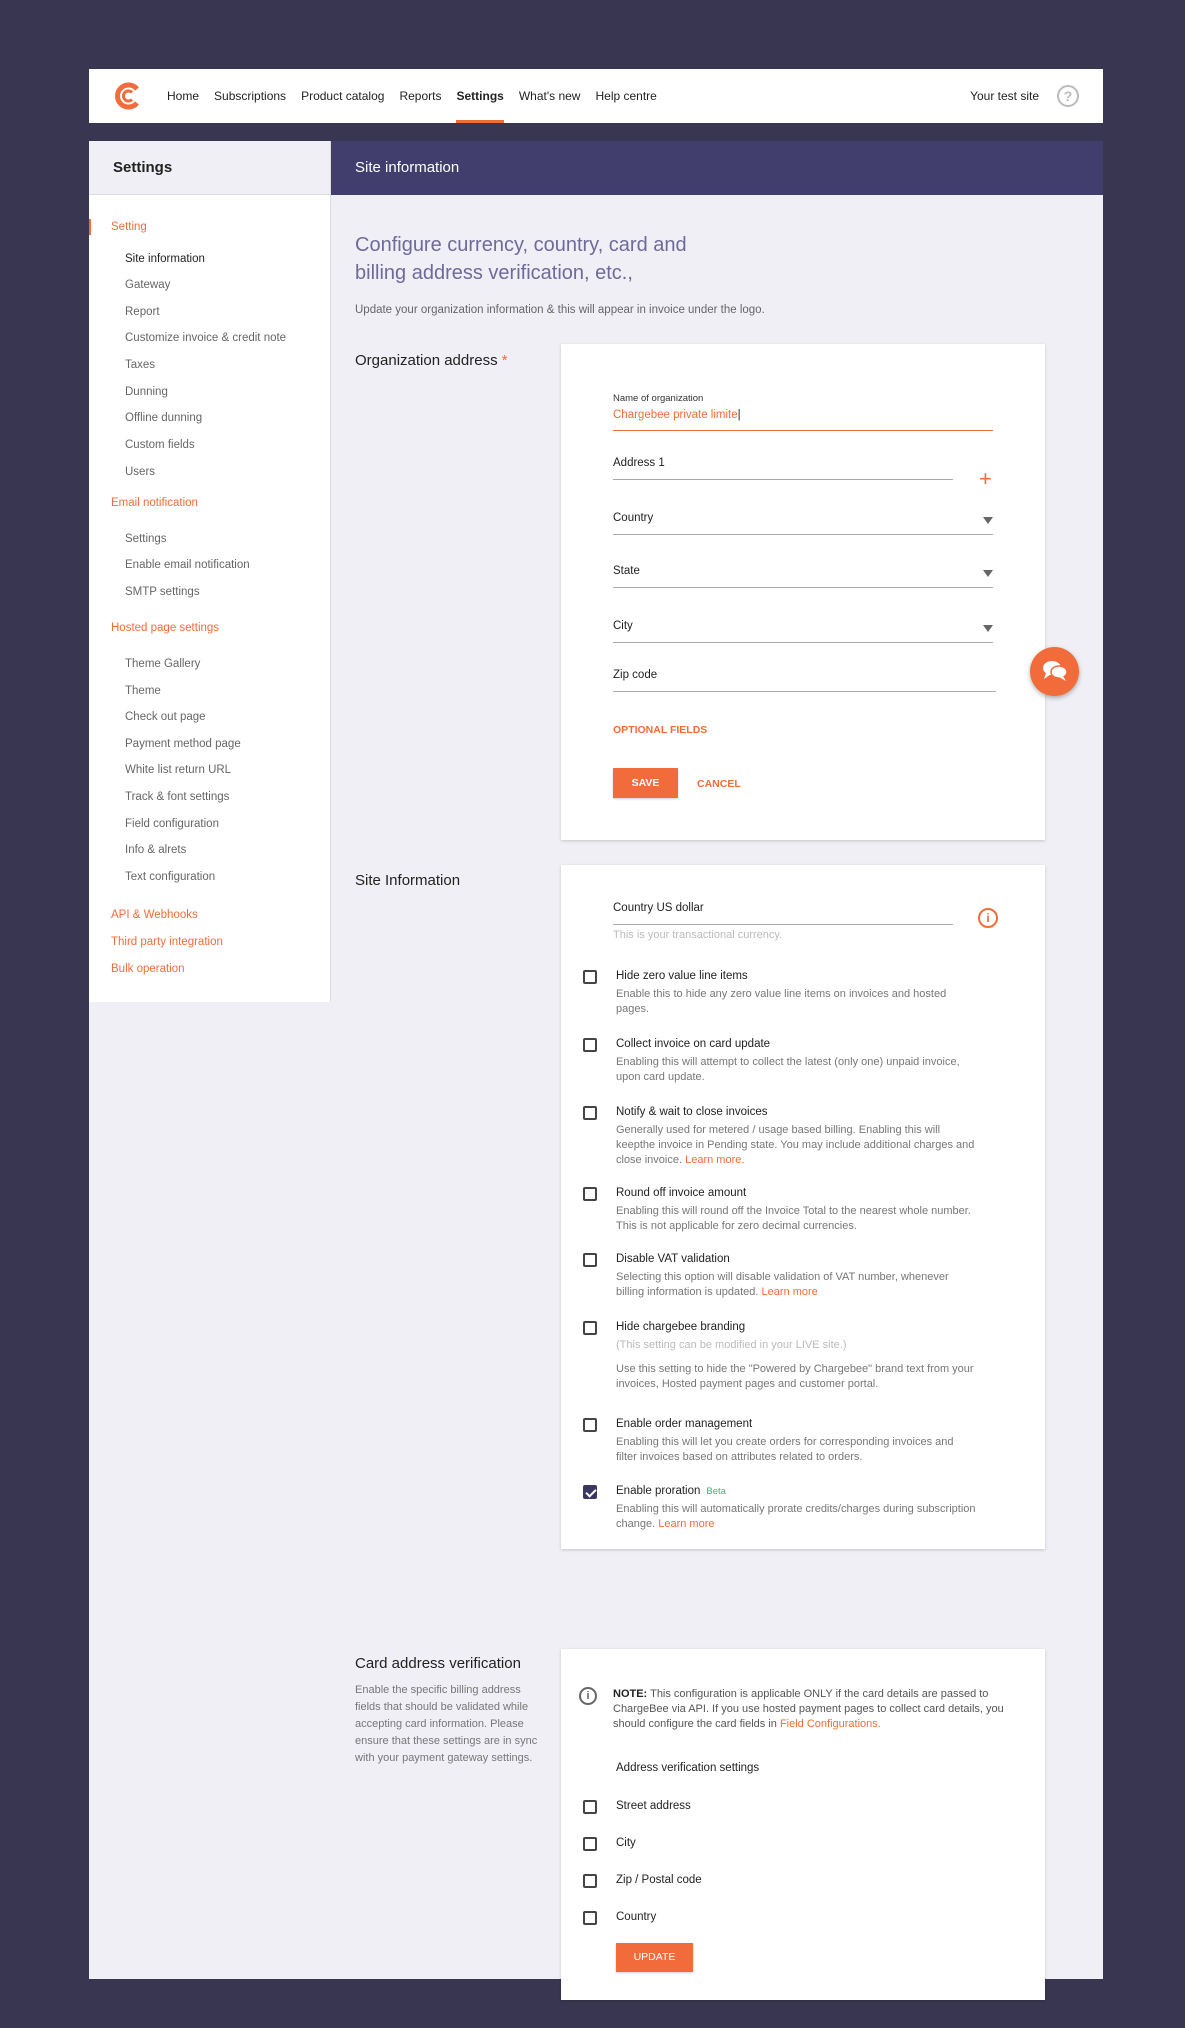  What do you see at coordinates (144, 592) in the screenshot?
I see `sidebar-item-smtp-settings: SMTP settings` at bounding box center [144, 592].